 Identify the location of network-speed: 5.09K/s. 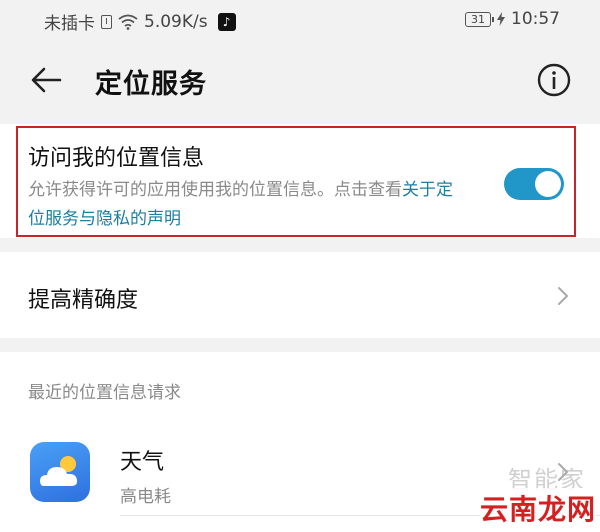
(176, 21).